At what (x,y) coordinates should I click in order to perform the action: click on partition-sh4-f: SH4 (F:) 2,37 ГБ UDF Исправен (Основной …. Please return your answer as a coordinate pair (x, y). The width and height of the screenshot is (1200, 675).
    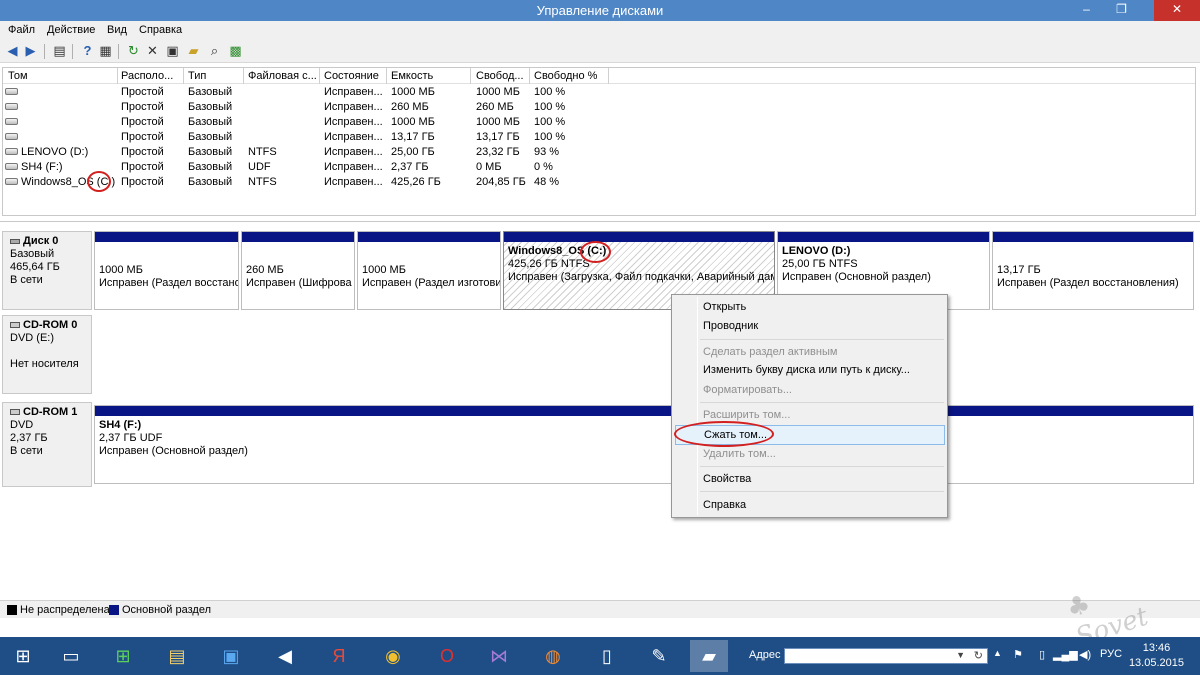
    Looking at the image, I should click on (644, 444).